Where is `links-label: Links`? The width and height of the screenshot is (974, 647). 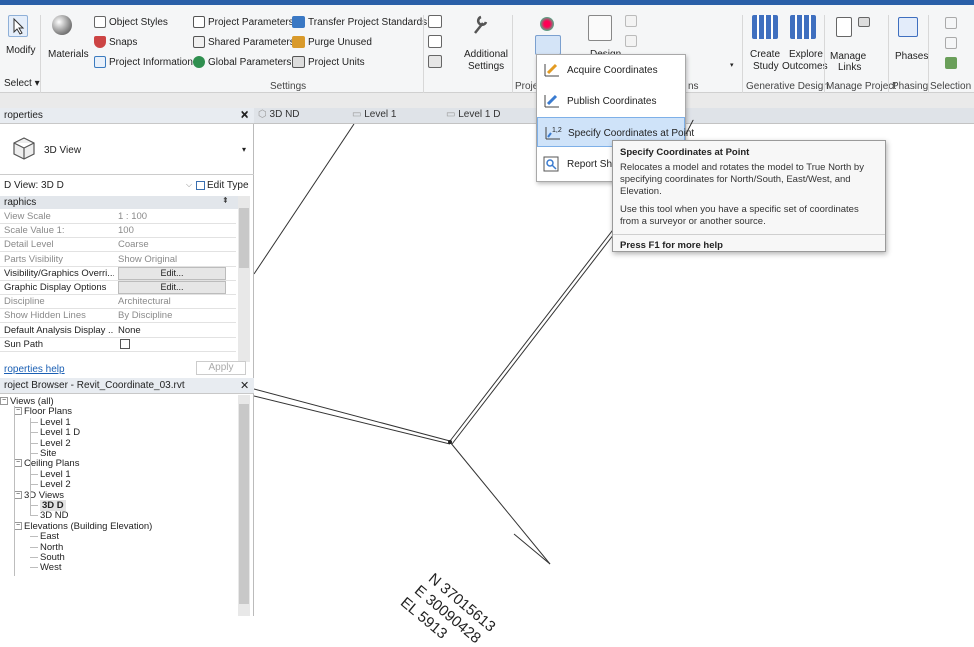
links-label: Links is located at coordinates (849, 67).